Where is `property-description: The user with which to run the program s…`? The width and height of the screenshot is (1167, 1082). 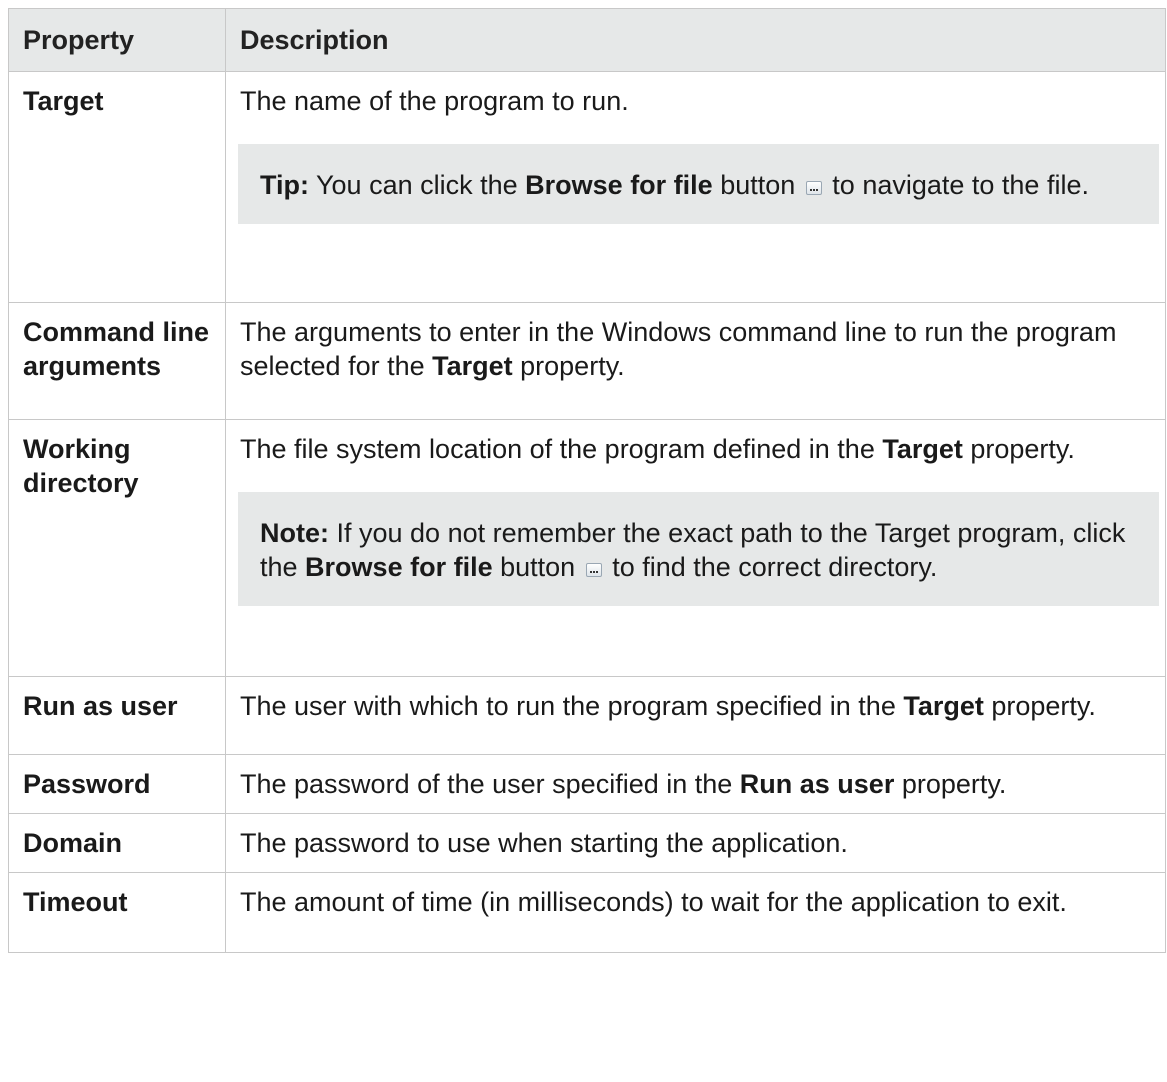 property-description: The user with which to run the program s… is located at coordinates (695, 715).